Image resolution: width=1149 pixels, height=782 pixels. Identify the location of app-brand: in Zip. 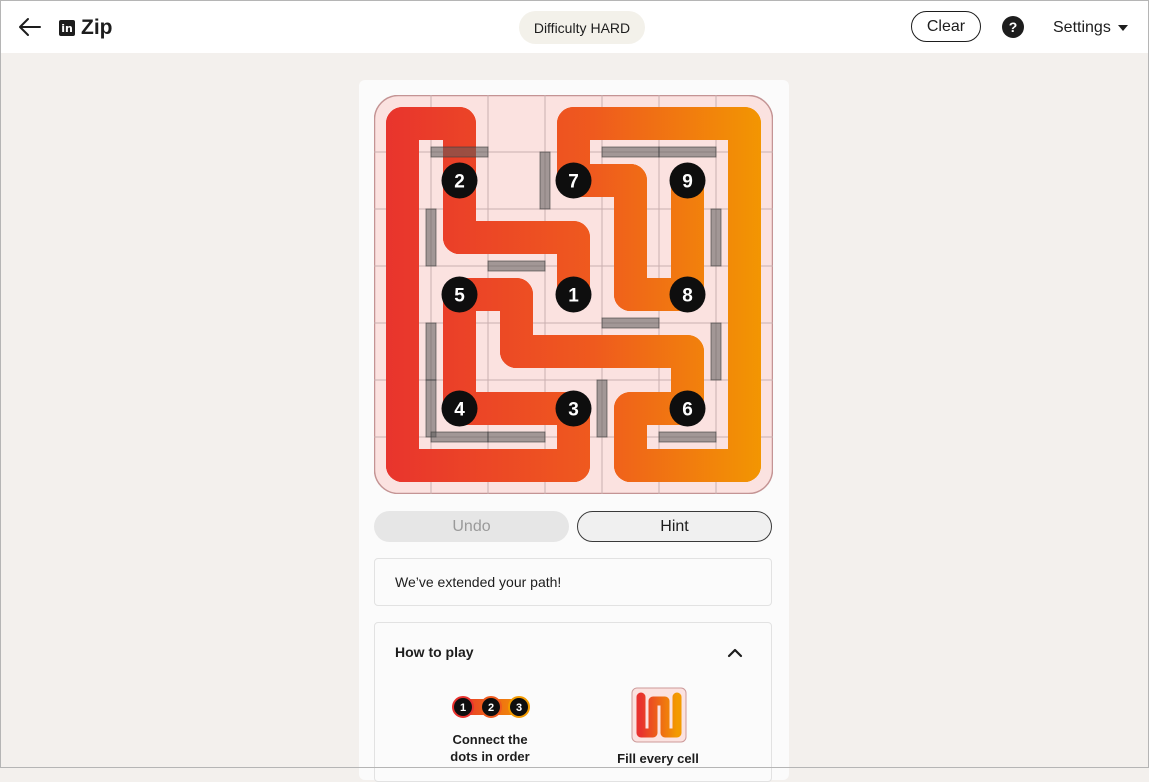
(86, 28).